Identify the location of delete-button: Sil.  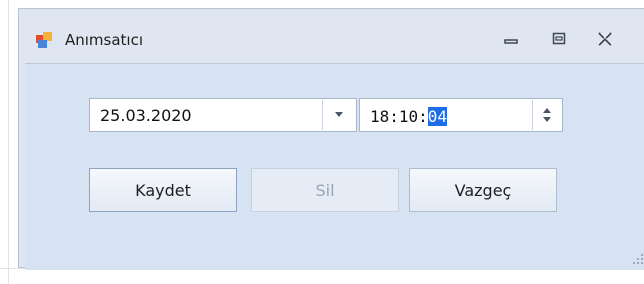
(325, 190).